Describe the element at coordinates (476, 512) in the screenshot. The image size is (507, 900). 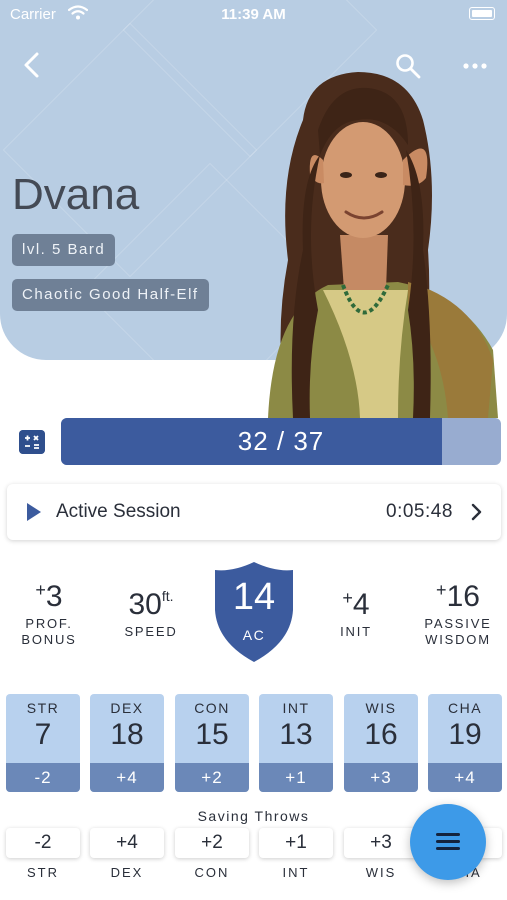
I see `chevron-right-icon` at that location.